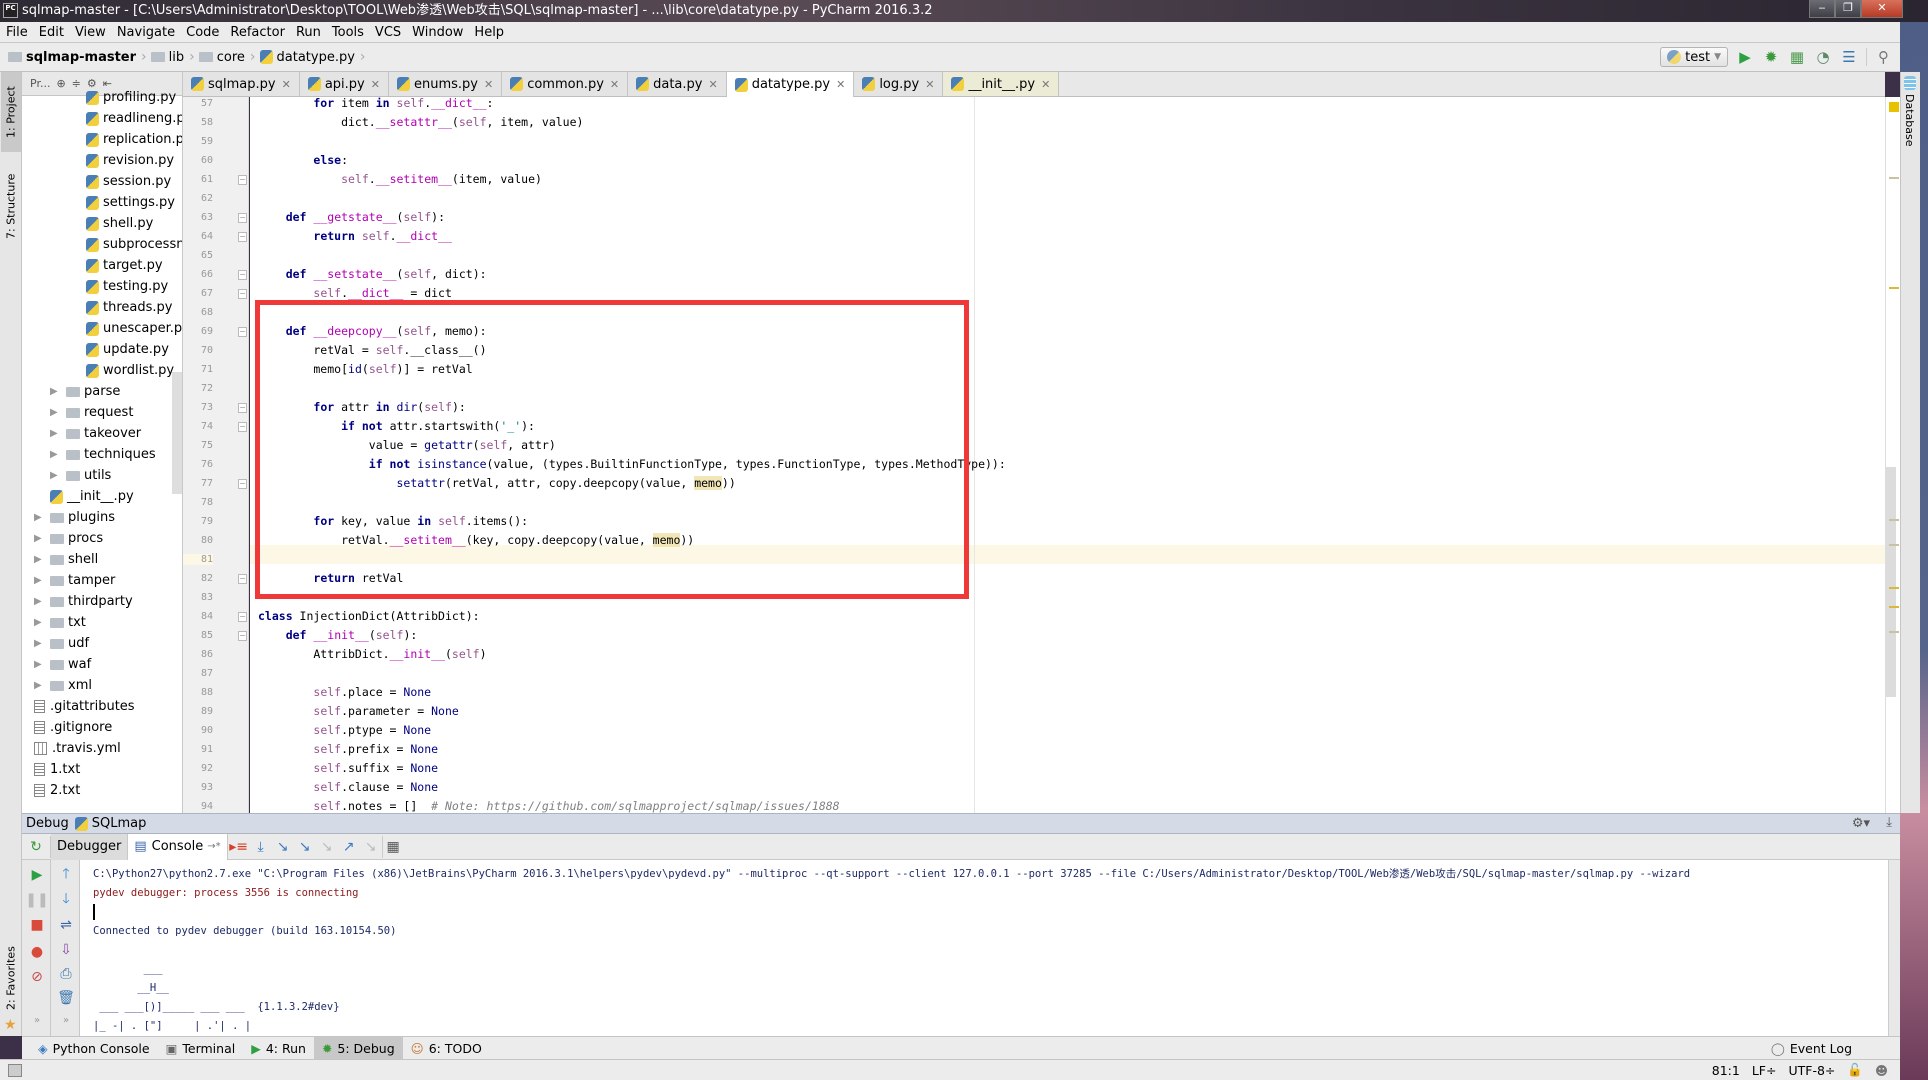 The image size is (1928, 1080). I want to click on tree-file: revision.py, so click(130, 160).